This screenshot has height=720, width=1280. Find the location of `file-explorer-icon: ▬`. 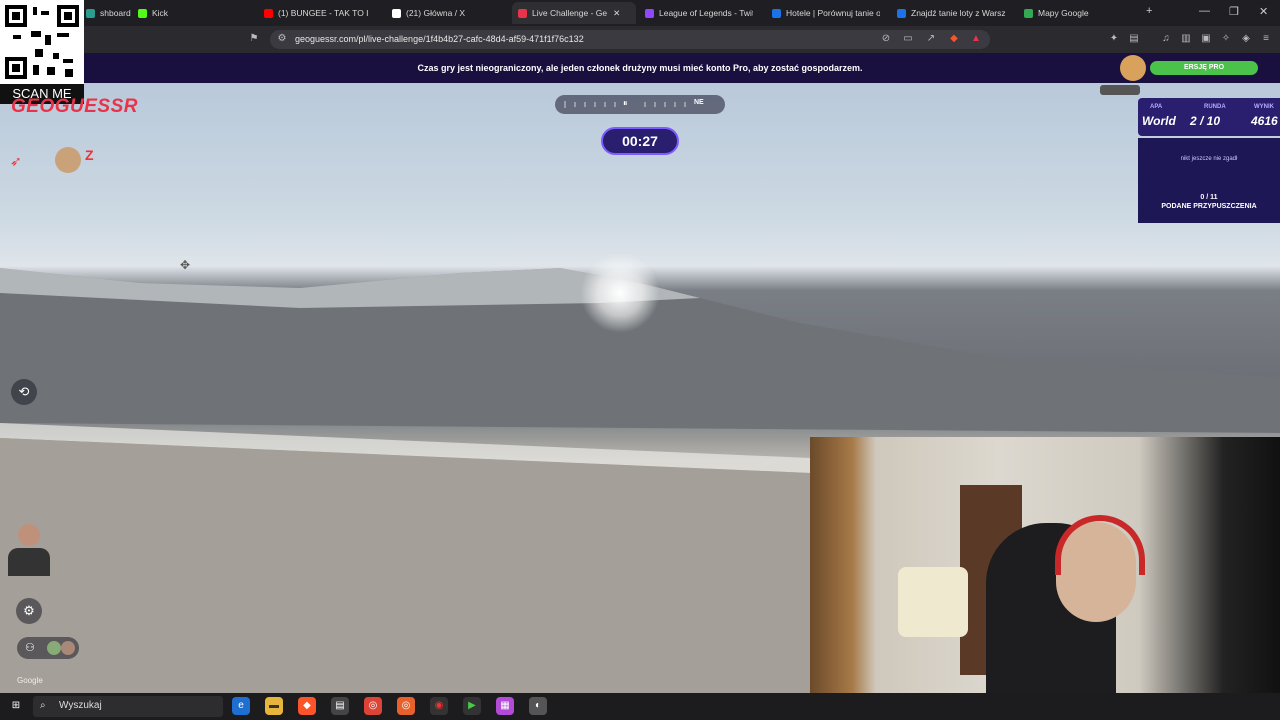

file-explorer-icon: ▬ is located at coordinates (274, 706).